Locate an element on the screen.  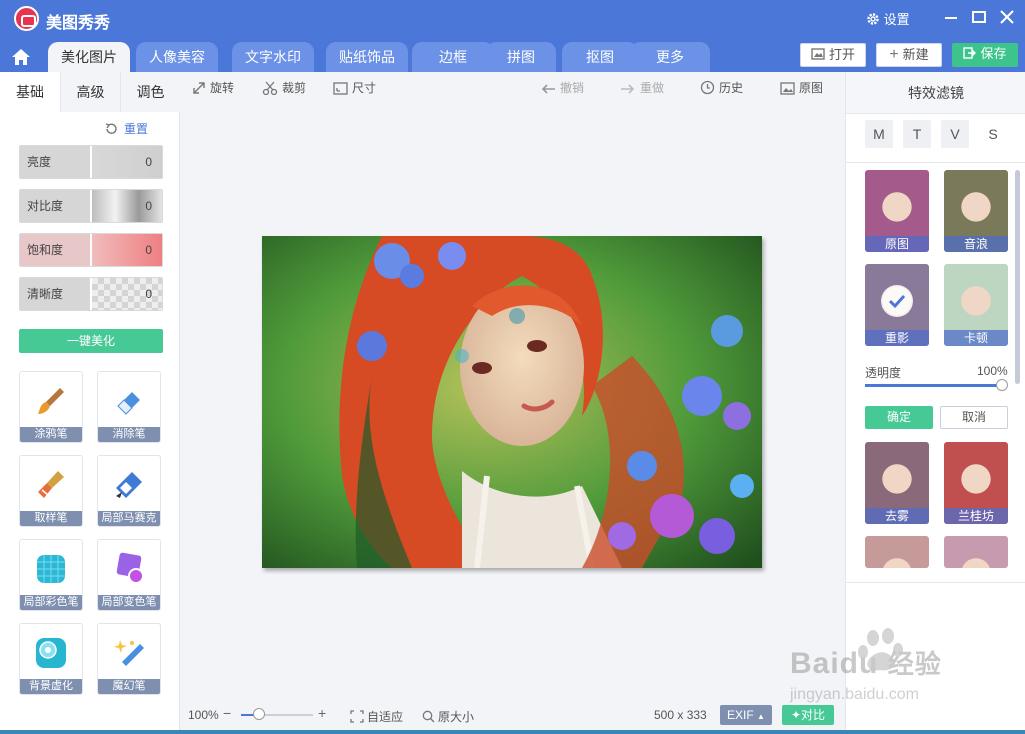
original-label: 原图 is located at coordinates (811, 88).